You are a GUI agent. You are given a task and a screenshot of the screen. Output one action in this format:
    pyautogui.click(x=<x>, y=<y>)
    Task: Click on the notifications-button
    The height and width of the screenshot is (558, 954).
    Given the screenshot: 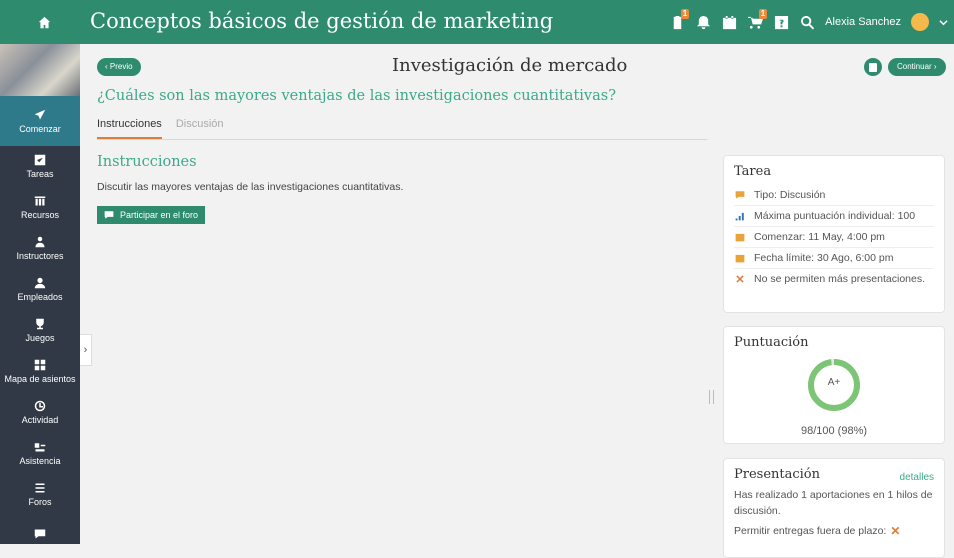 What is the action you would take?
    pyautogui.click(x=703, y=22)
    